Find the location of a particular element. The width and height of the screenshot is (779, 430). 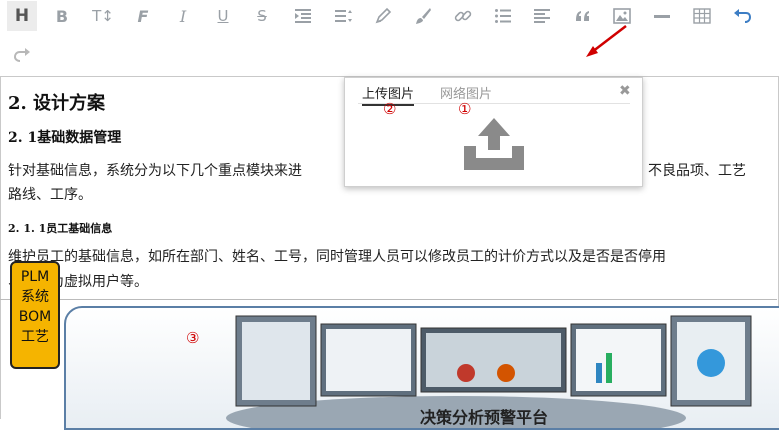

underline-button: U is located at coordinates (223, 16).